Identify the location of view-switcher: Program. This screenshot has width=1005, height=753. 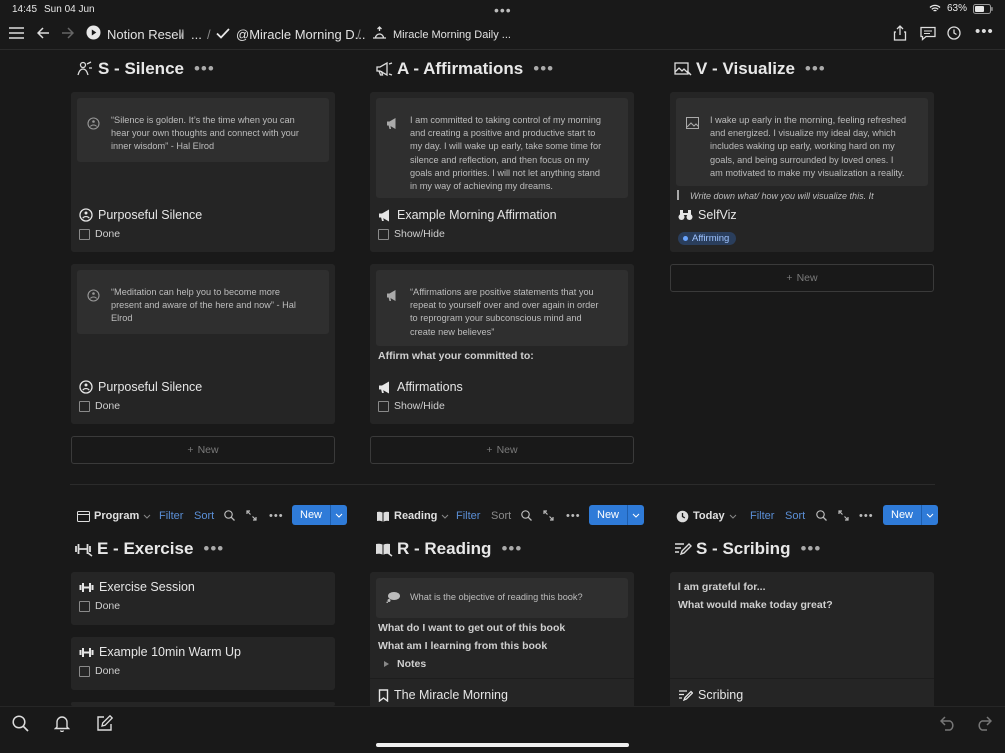
(114, 516).